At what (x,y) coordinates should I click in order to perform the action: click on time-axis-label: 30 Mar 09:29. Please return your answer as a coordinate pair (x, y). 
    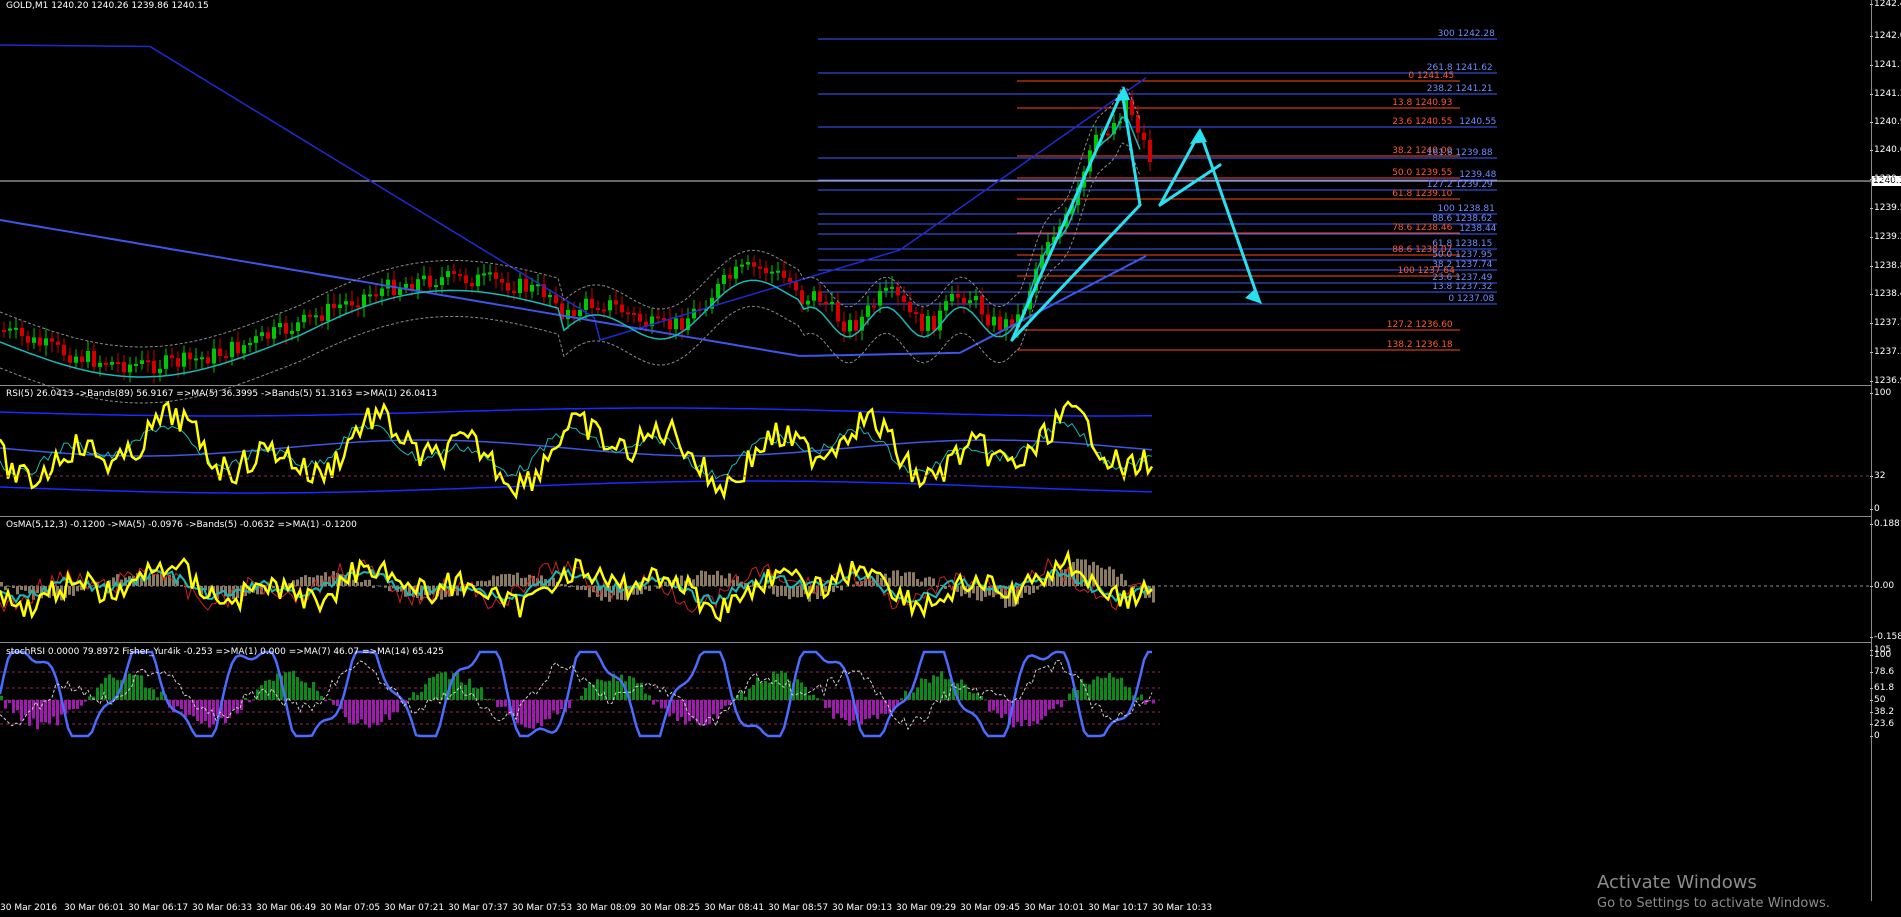
    Looking at the image, I should click on (926, 908).